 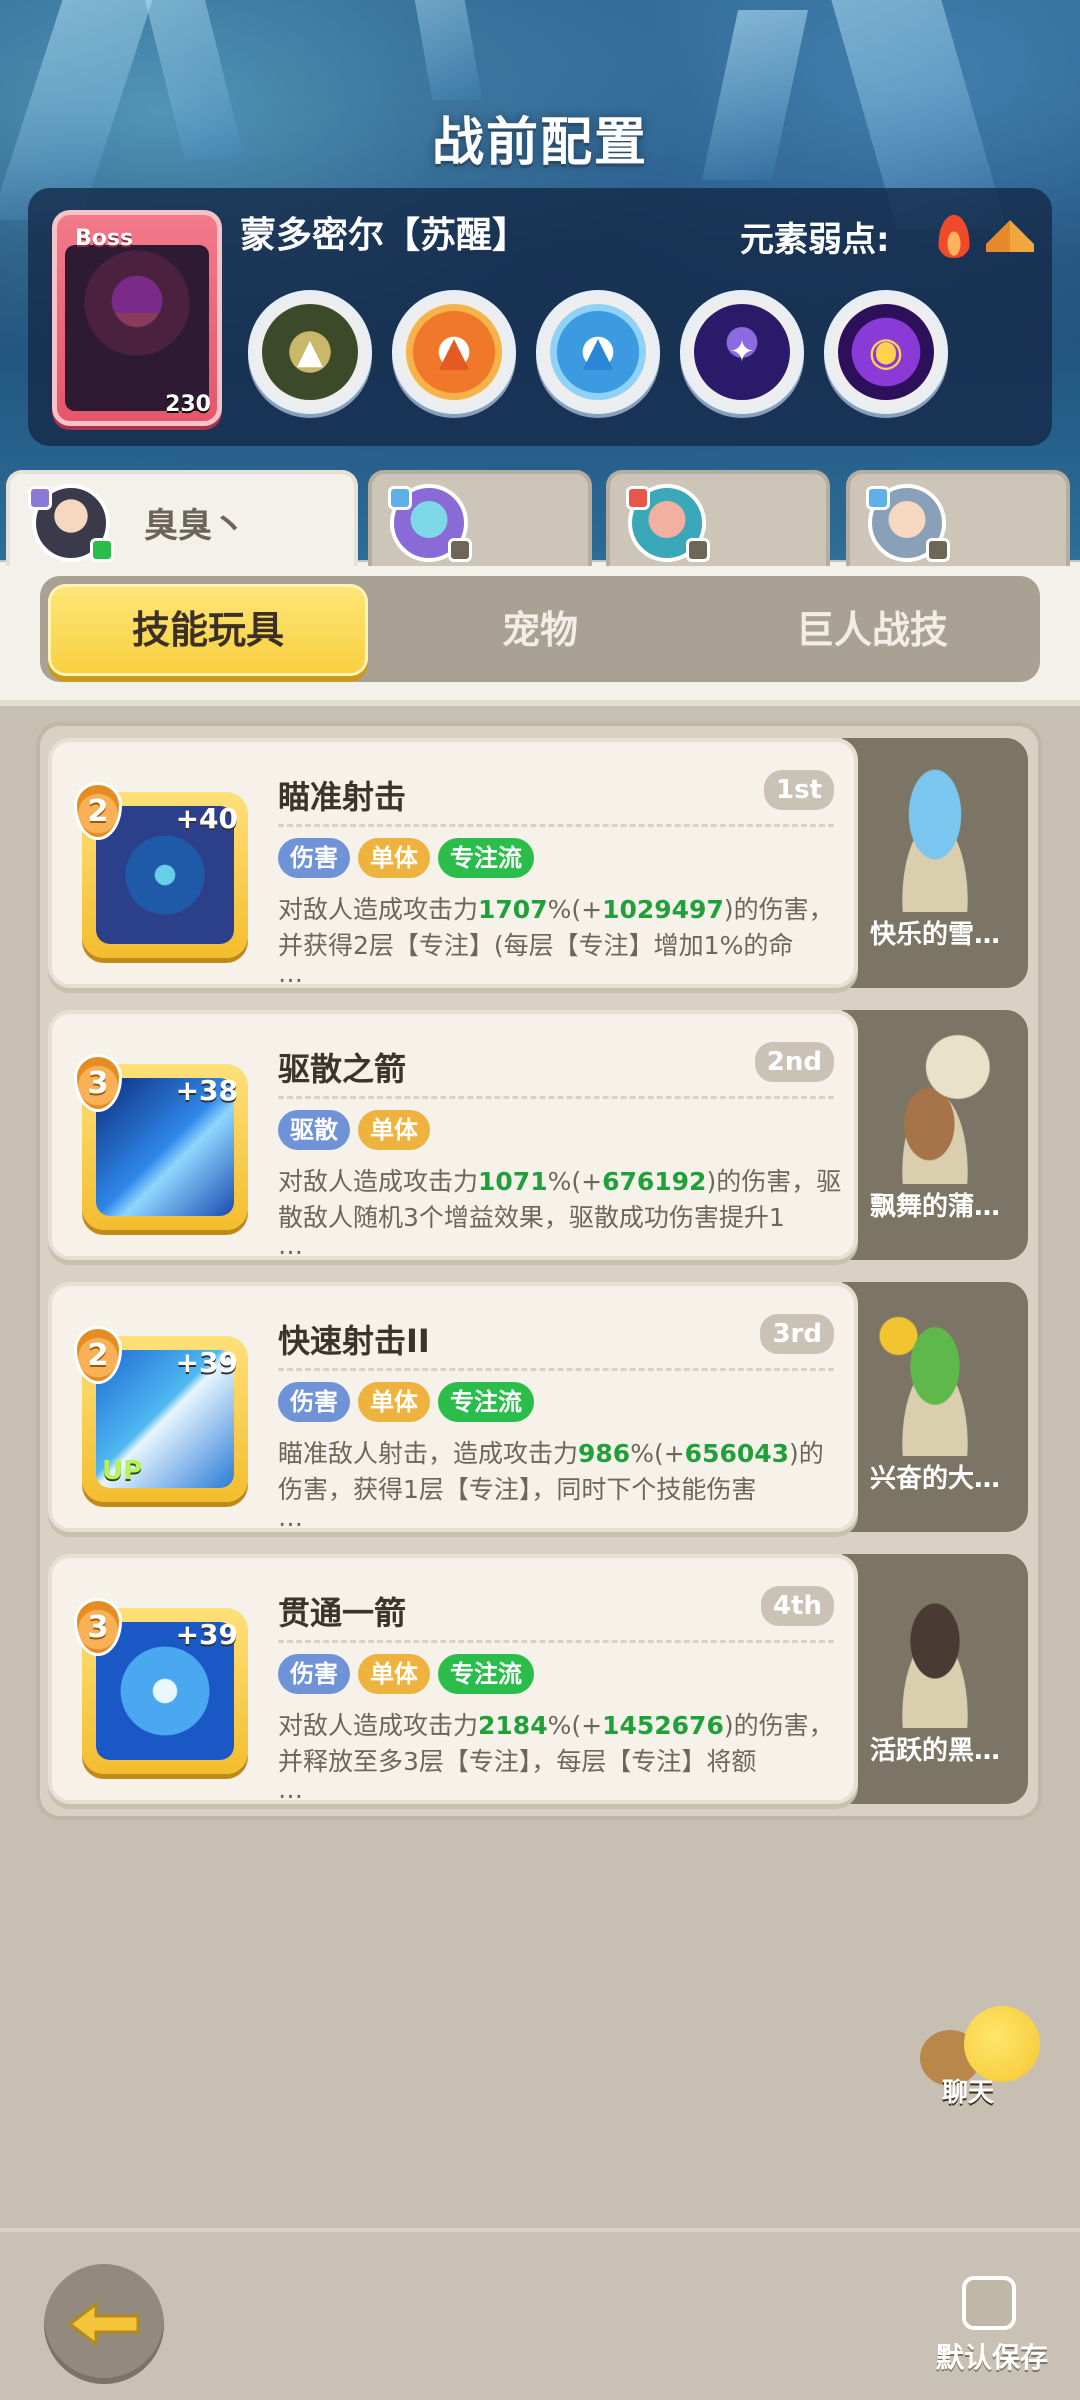 I want to click on back-button, so click(x=104, y=2324).